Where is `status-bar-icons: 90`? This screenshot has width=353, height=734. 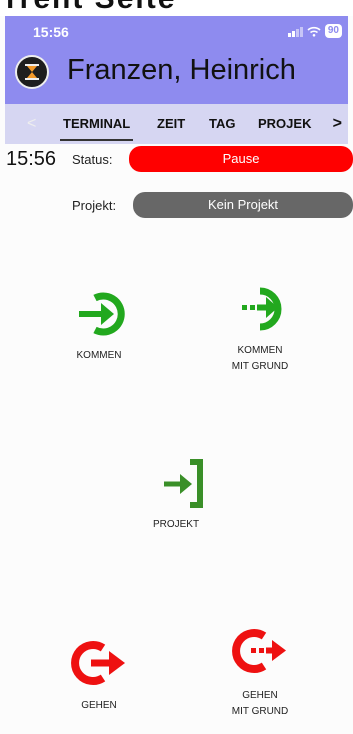 status-bar-icons: 90 is located at coordinates (314, 31).